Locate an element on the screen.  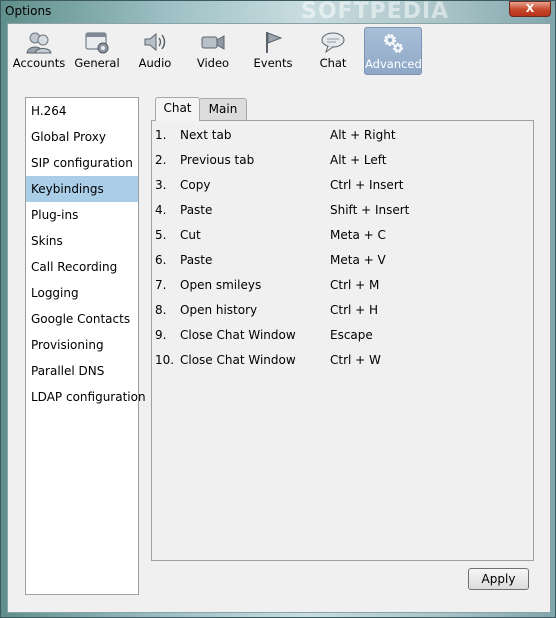
events-flag-icon is located at coordinates (274, 42).